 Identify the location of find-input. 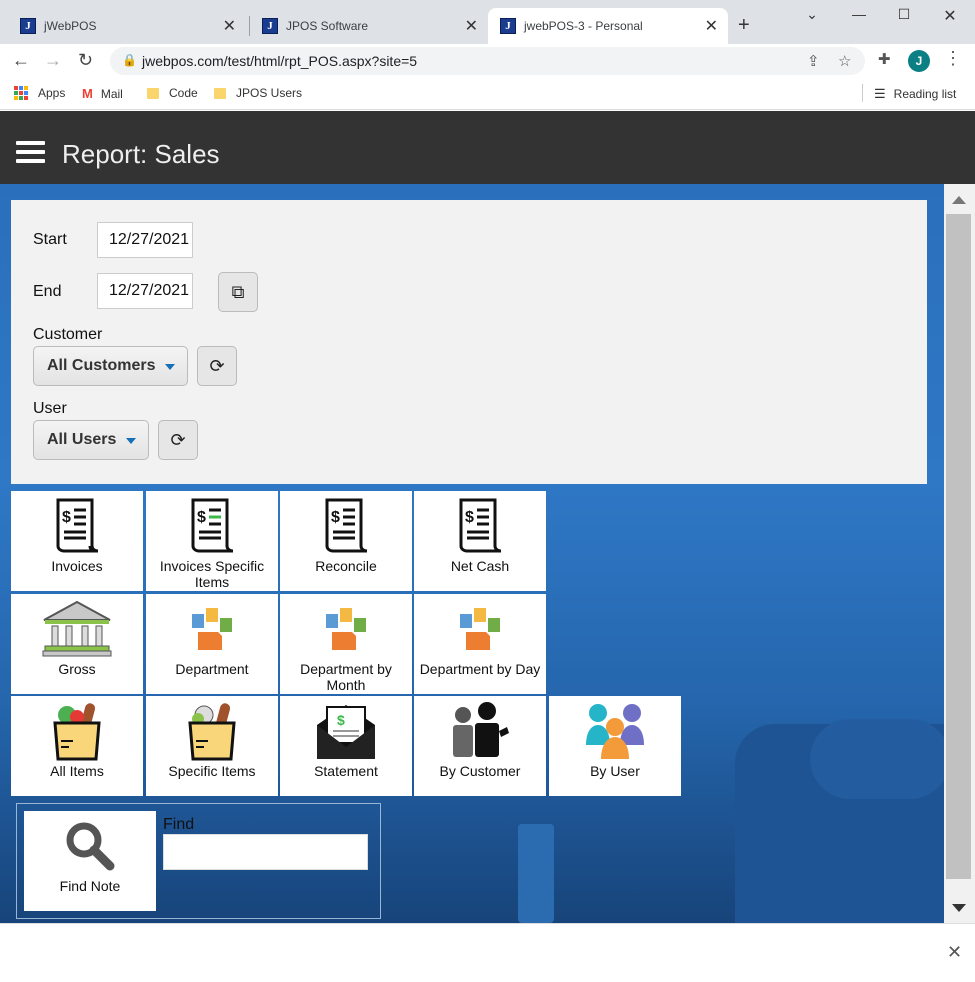
(265, 852).